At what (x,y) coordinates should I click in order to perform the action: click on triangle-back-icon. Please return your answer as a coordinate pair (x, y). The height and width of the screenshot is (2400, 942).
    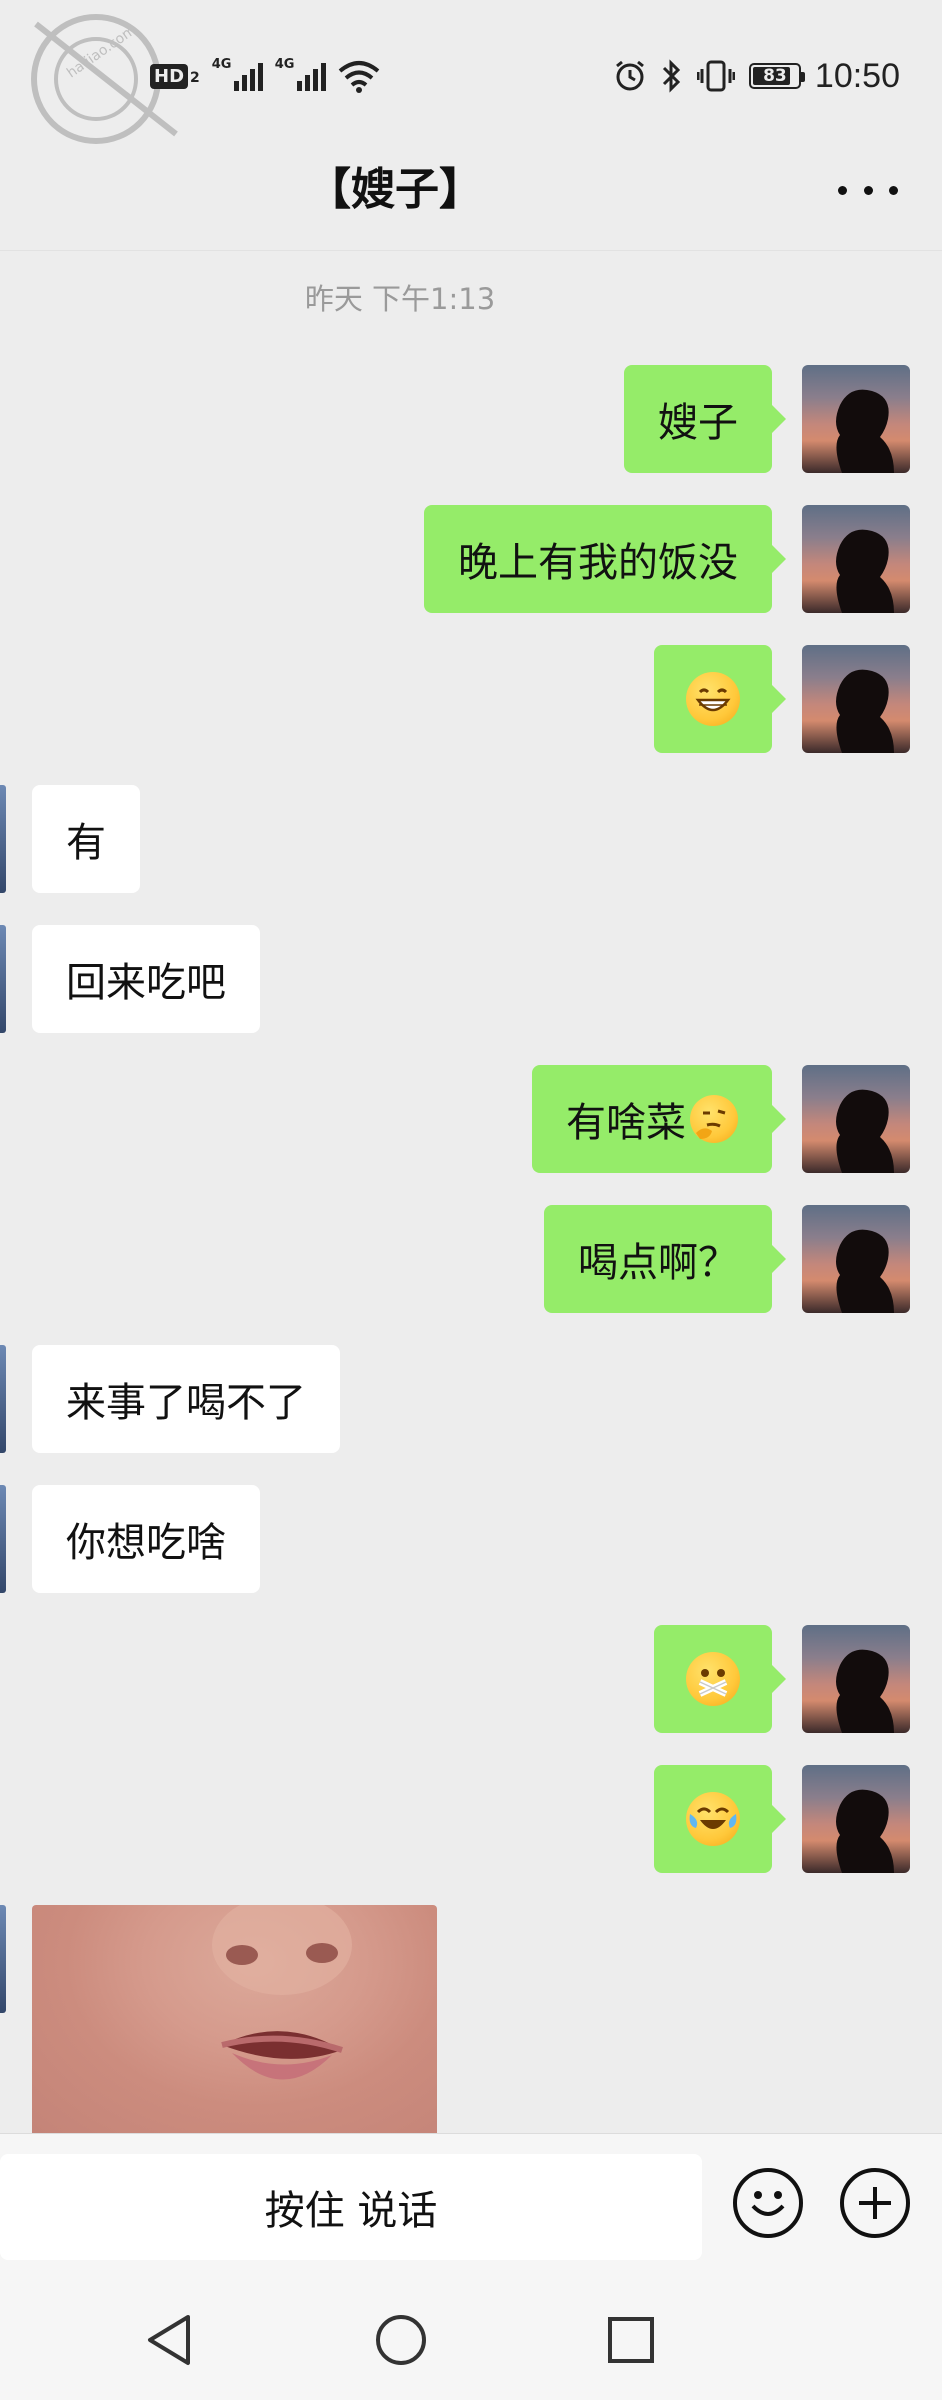
    Looking at the image, I should click on (169, 2340).